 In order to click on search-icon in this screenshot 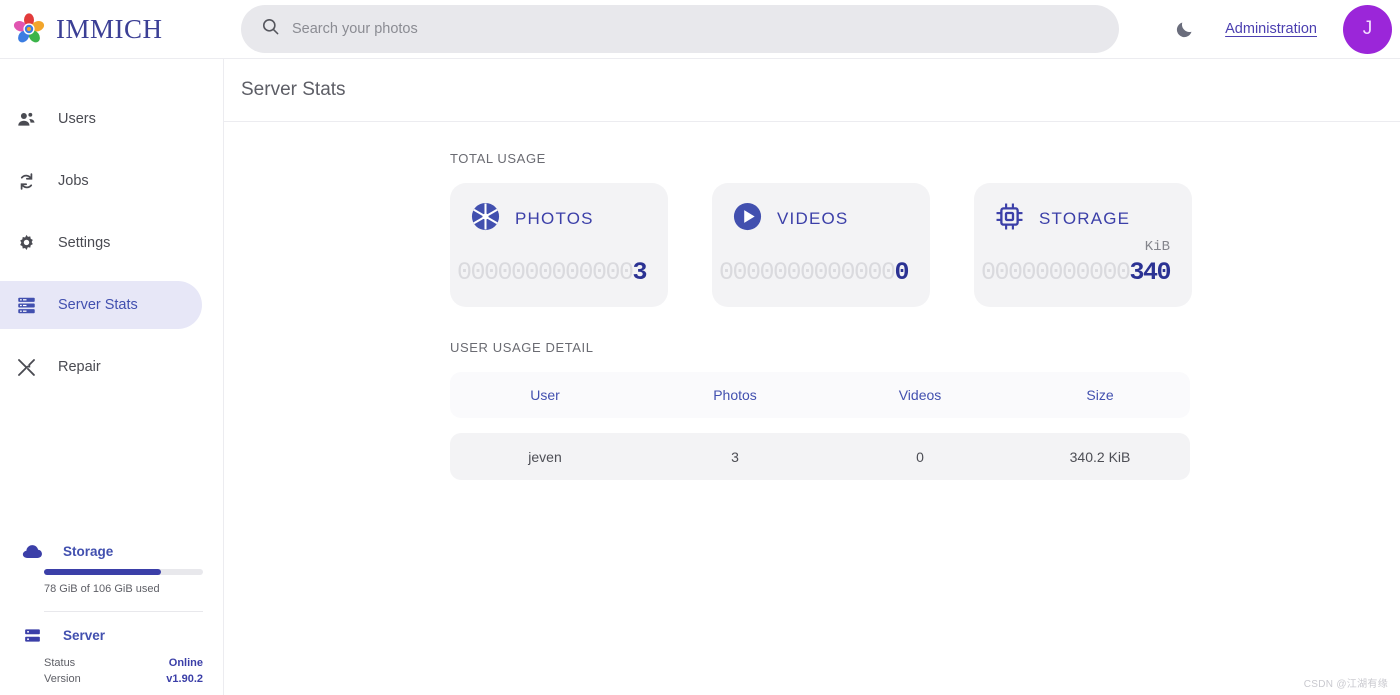, I will do `click(270, 29)`.